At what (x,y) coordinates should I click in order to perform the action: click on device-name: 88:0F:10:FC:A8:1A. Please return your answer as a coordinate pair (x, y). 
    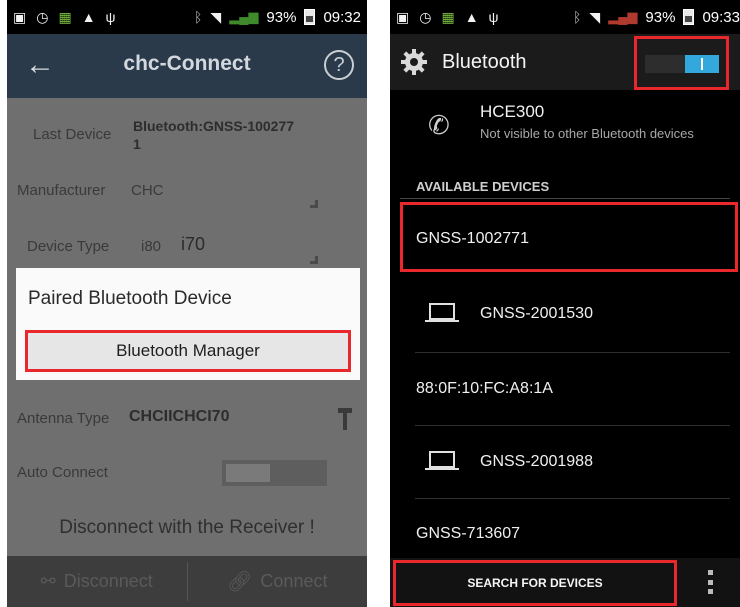
    Looking at the image, I should click on (484, 388).